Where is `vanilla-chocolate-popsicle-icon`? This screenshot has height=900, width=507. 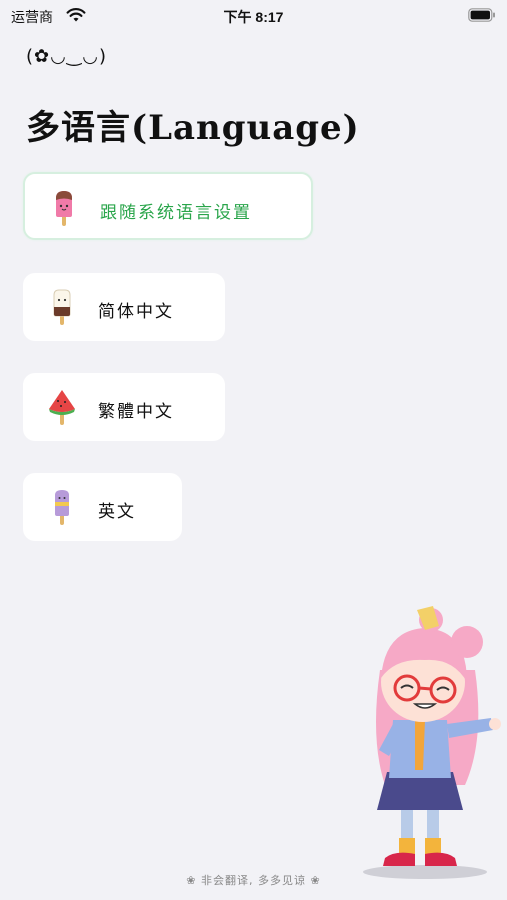
vanilla-chocolate-popsicle-icon is located at coordinates (62, 307).